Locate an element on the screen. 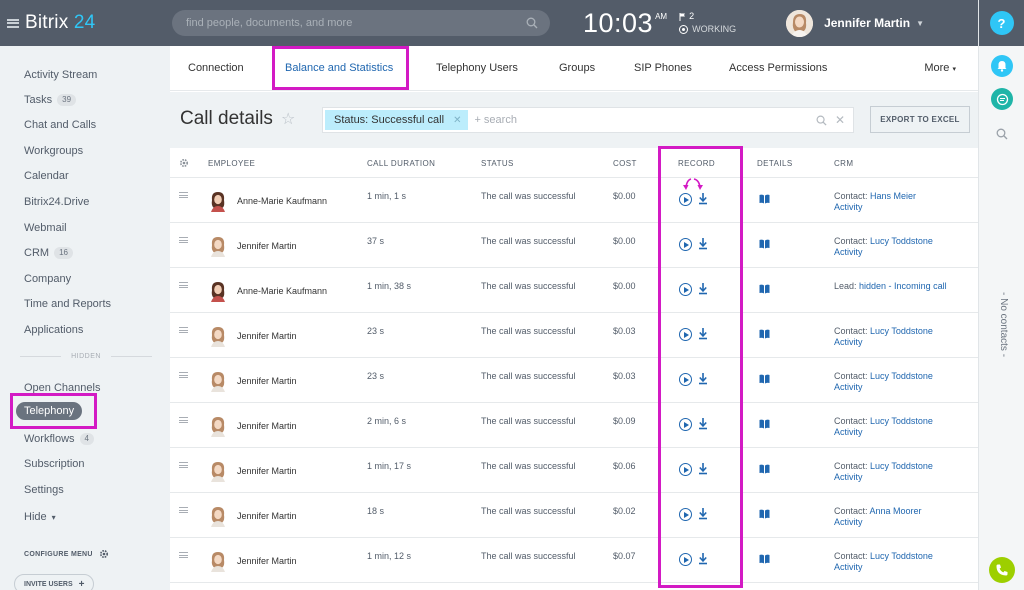  help-button: ? is located at coordinates (1001, 23).